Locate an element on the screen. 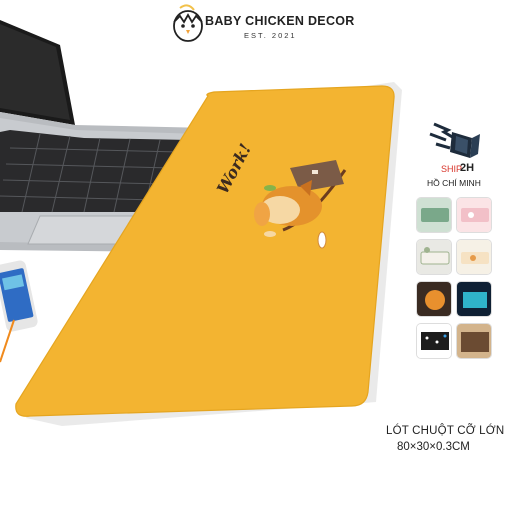 This screenshot has width=510, height=510. ship-city: HỒ CHÍ MINH is located at coordinates (454, 183).